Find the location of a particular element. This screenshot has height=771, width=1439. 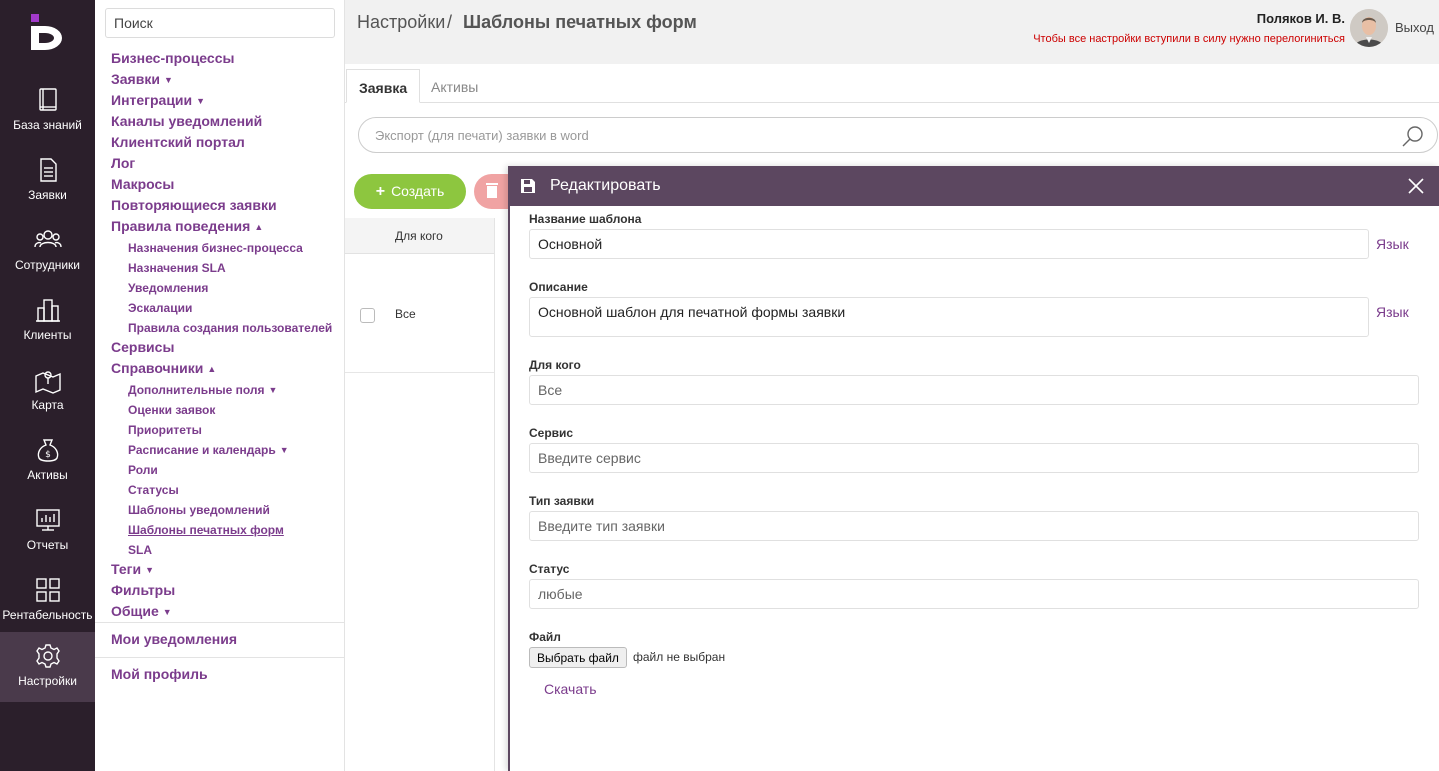

menu-subitem-schedule-calendar: Расписание и календарь ▼ is located at coordinates (208, 450).